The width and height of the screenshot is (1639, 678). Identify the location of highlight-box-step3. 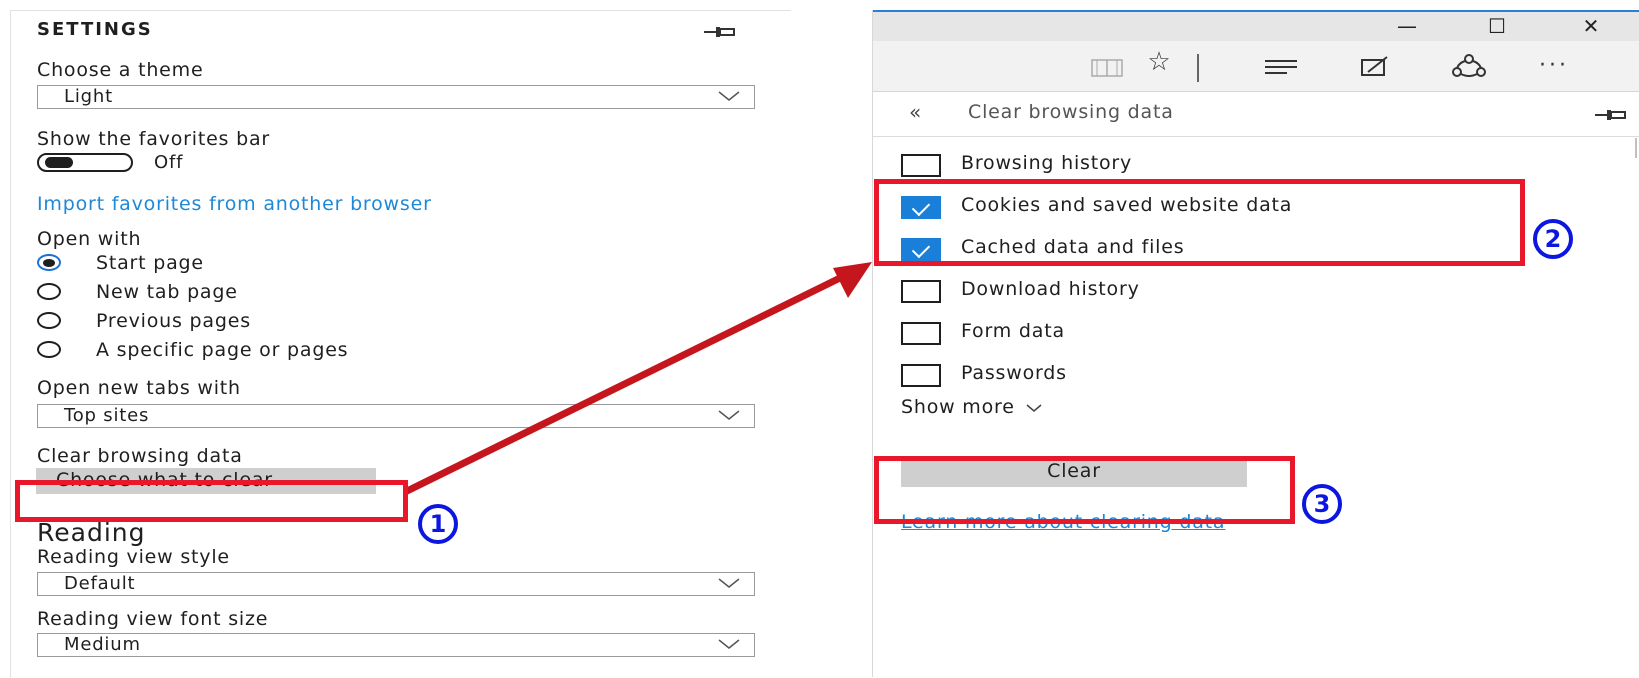
(1084, 490).